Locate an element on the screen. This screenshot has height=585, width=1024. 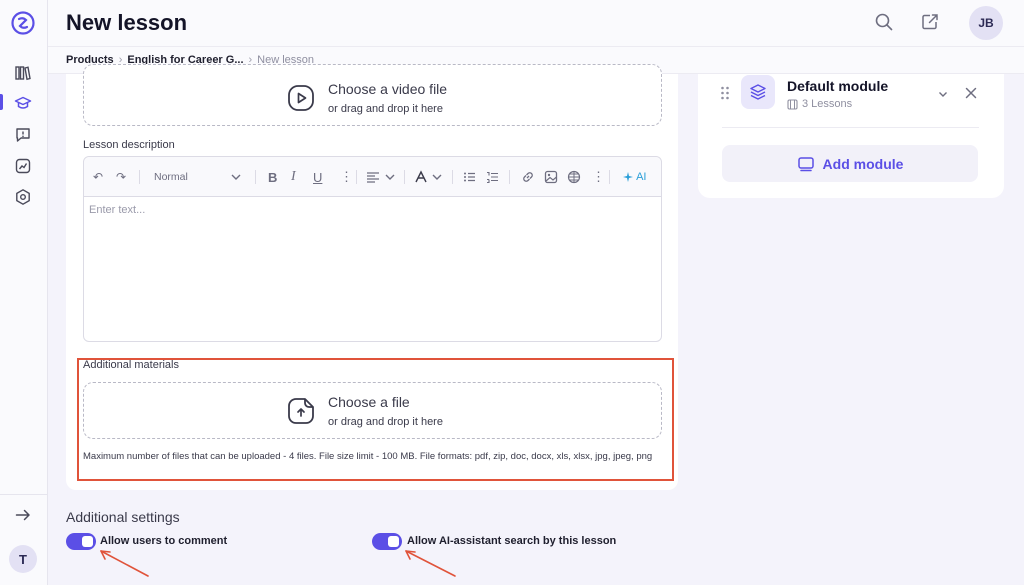
user-avatar: JB is located at coordinates (986, 23).